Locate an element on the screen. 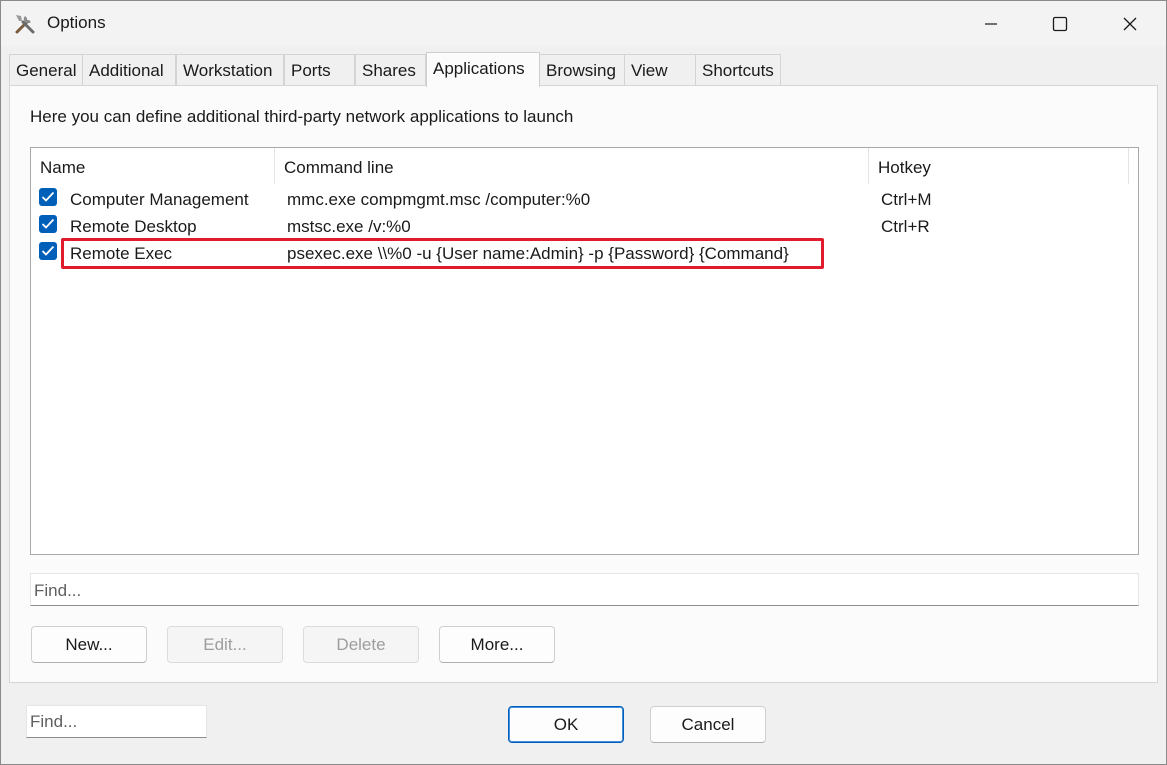 Image resolution: width=1167 pixels, height=765 pixels. column-header-command: Command line is located at coordinates (572, 166).